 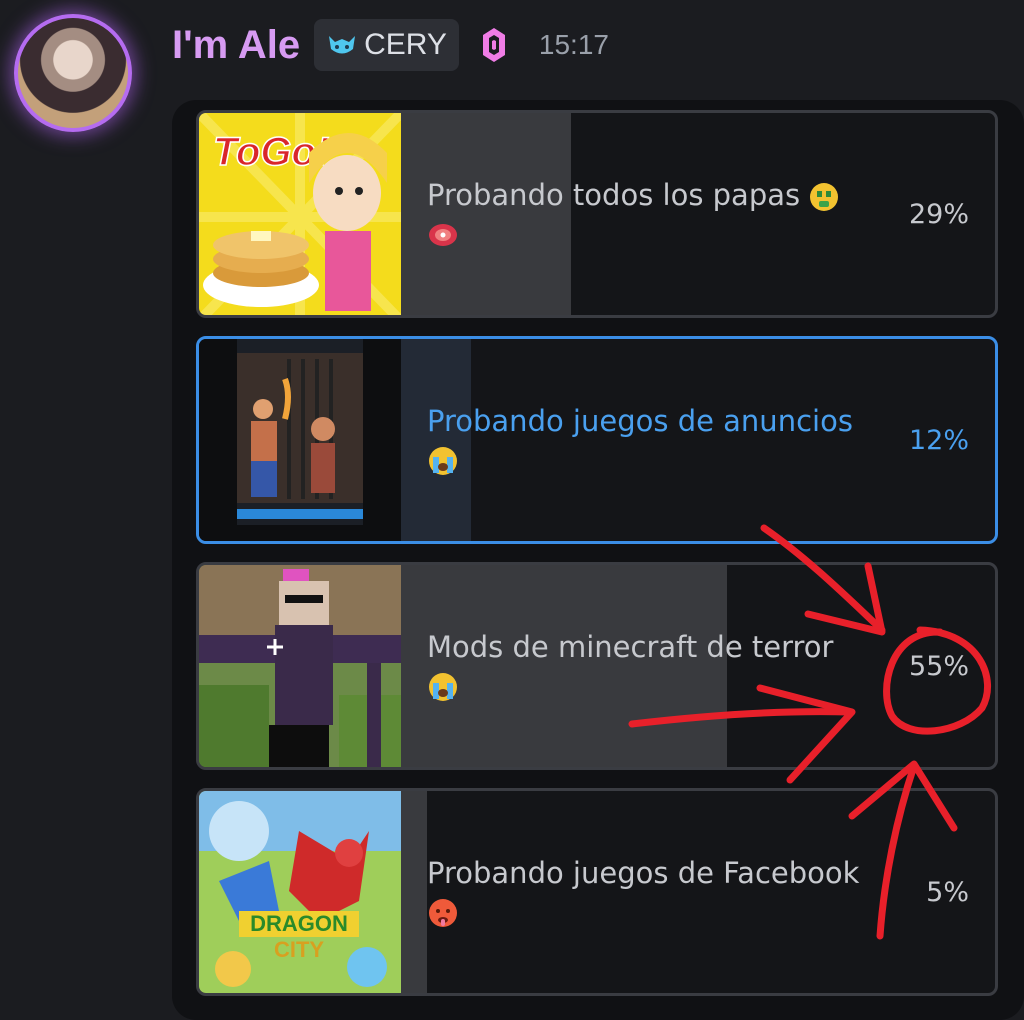 I want to click on message-header: I'm Ale CERY 15:17, so click(x=390, y=45).